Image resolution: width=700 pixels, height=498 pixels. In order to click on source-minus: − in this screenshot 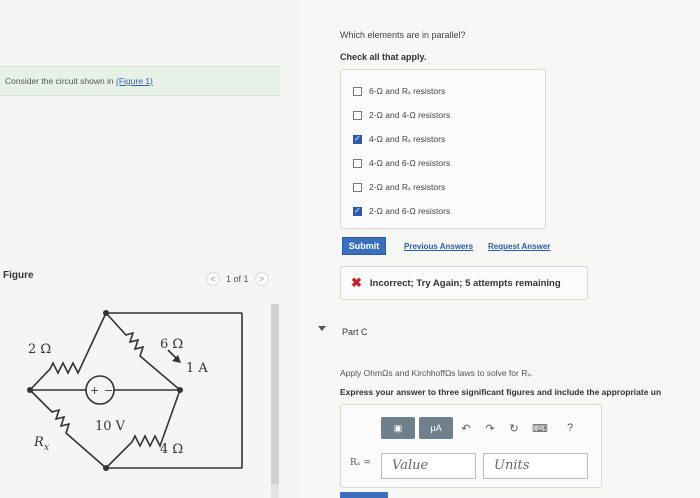, I will do `click(108, 390)`.